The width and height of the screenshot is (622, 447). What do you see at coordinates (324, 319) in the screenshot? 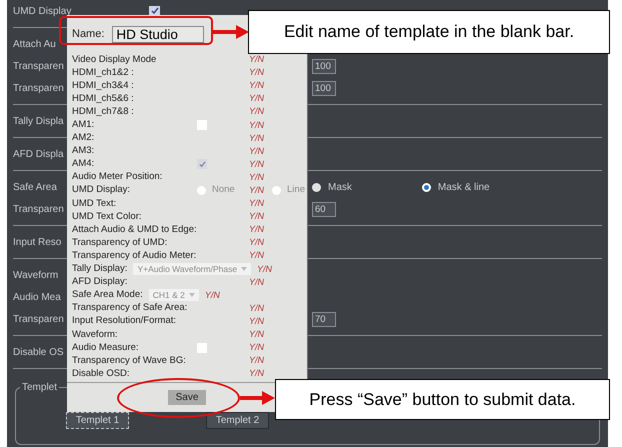
I see `value-field: 70` at bounding box center [324, 319].